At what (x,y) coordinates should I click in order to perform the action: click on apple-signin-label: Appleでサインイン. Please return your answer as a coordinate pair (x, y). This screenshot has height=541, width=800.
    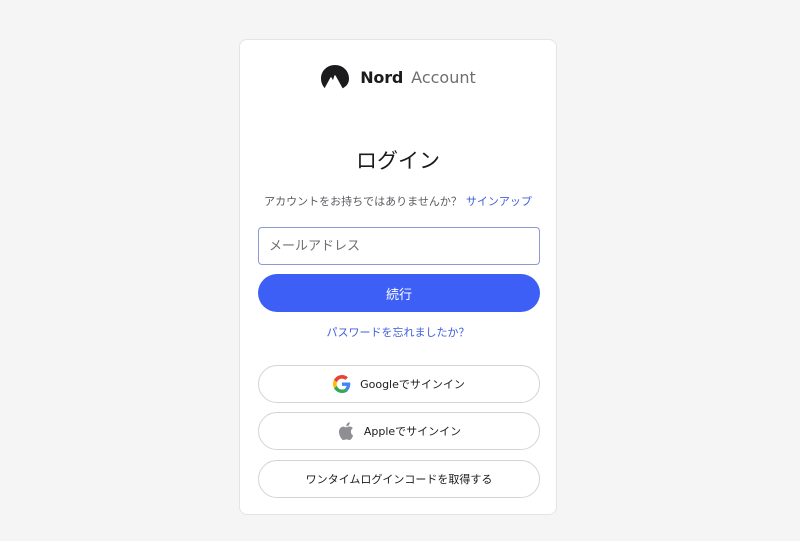
    Looking at the image, I should click on (412, 431).